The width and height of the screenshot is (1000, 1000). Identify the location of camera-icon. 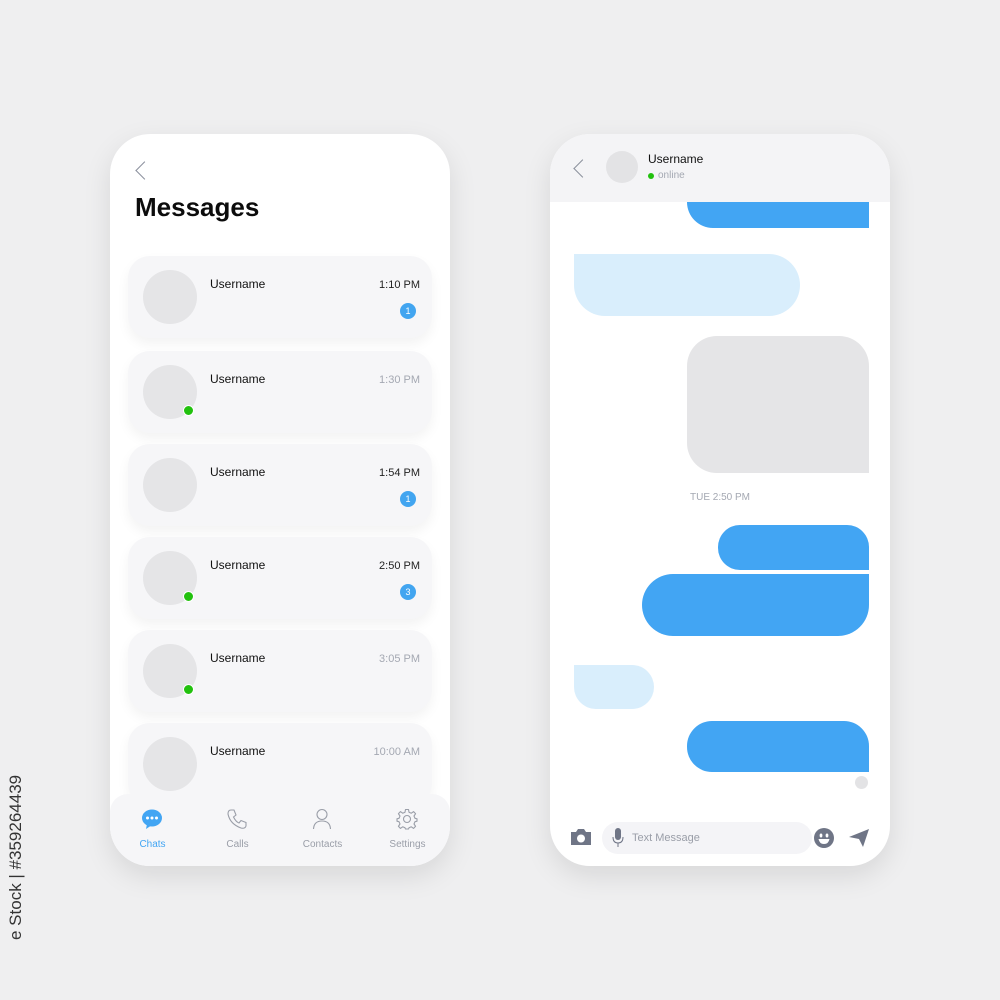
(581, 837).